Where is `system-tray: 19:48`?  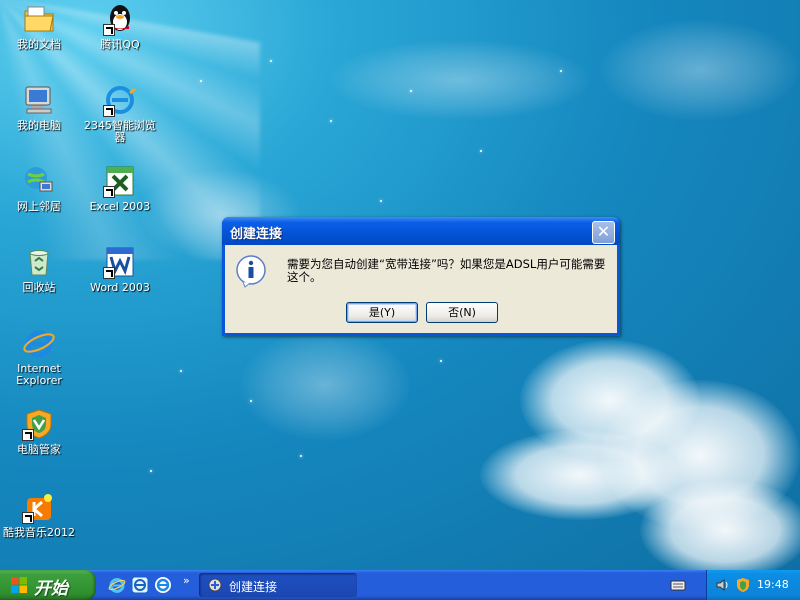 system-tray: 19:48 is located at coordinates (753, 585).